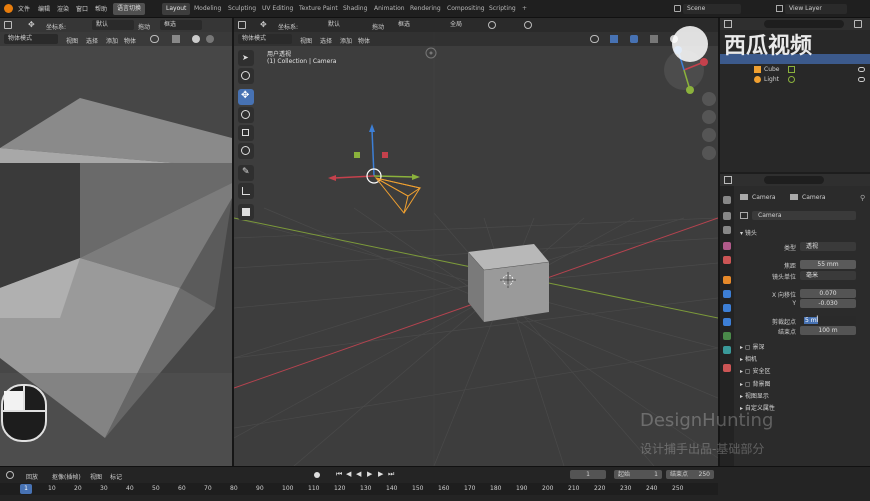  What do you see at coordinates (346, 40) in the screenshot?
I see `menu-add: 添加` at bounding box center [346, 40].